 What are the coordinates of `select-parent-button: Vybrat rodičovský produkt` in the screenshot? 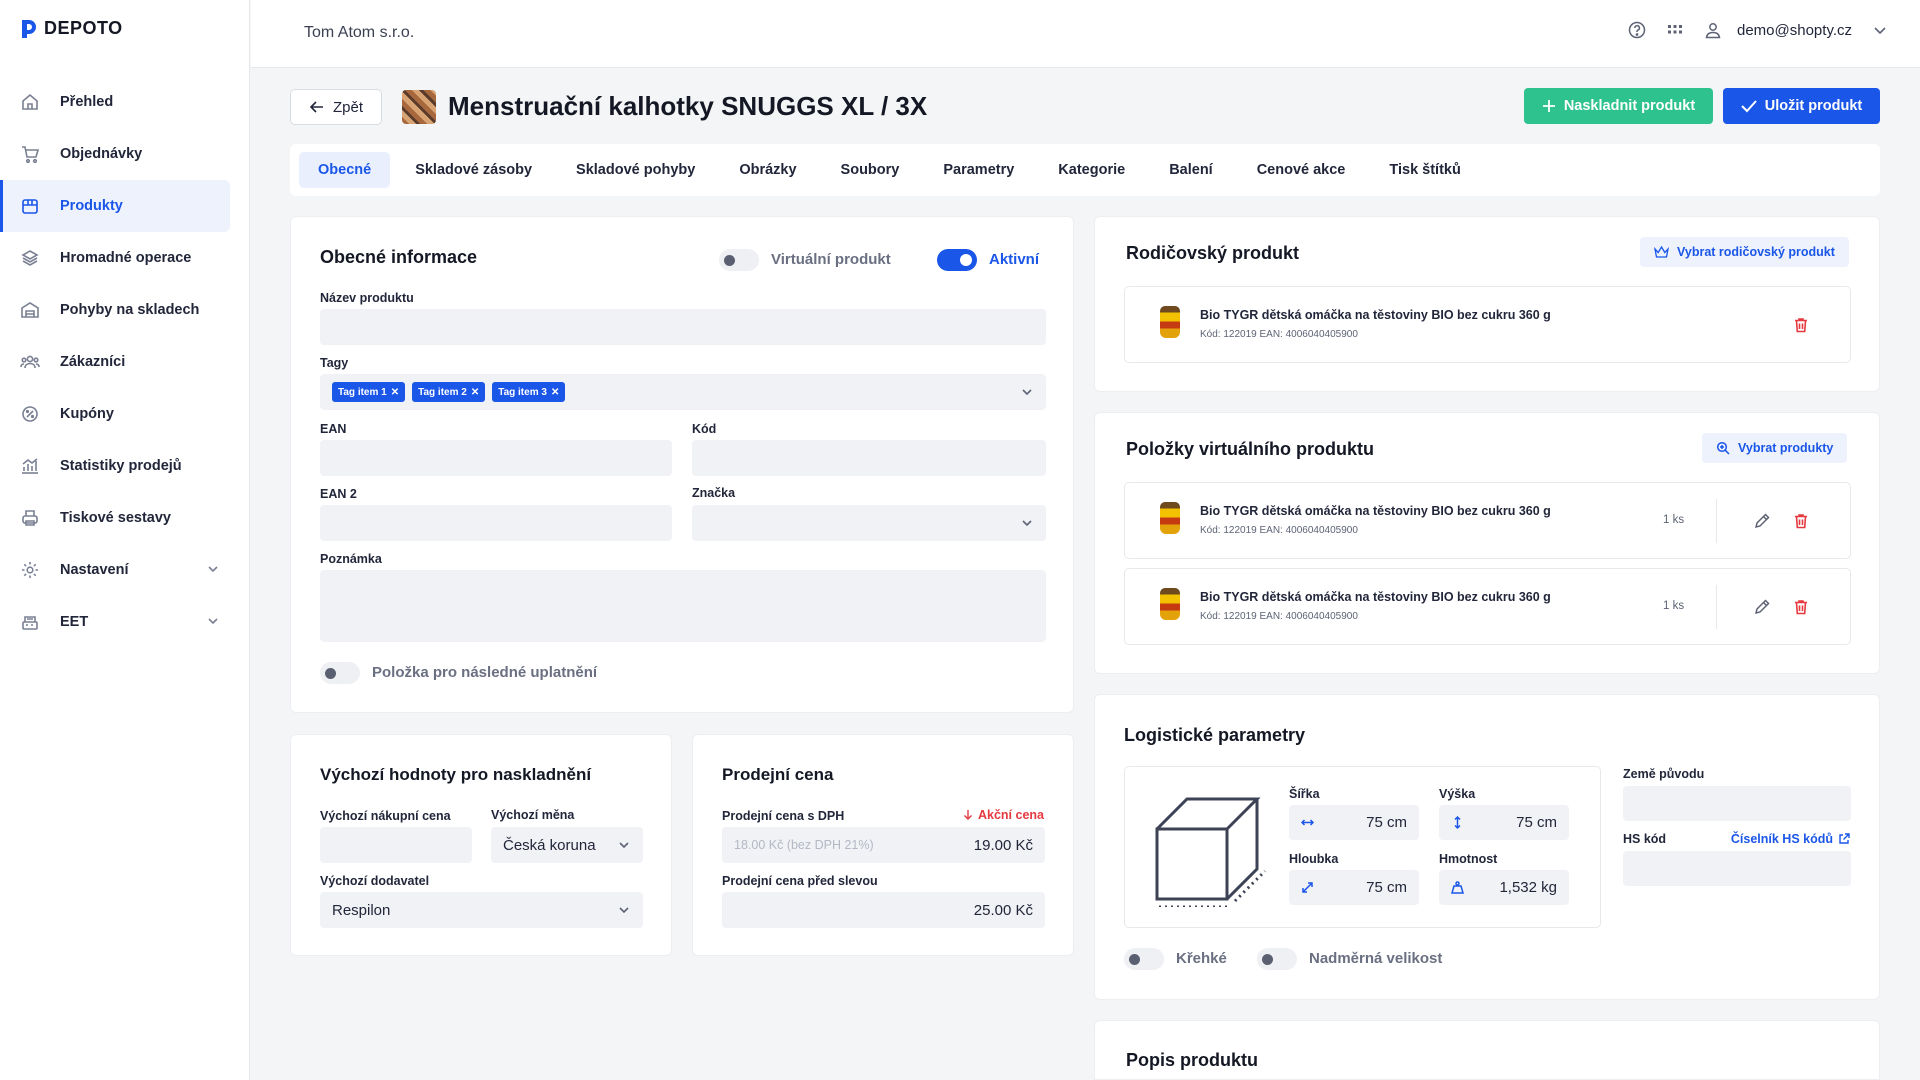 It's located at (1744, 252).